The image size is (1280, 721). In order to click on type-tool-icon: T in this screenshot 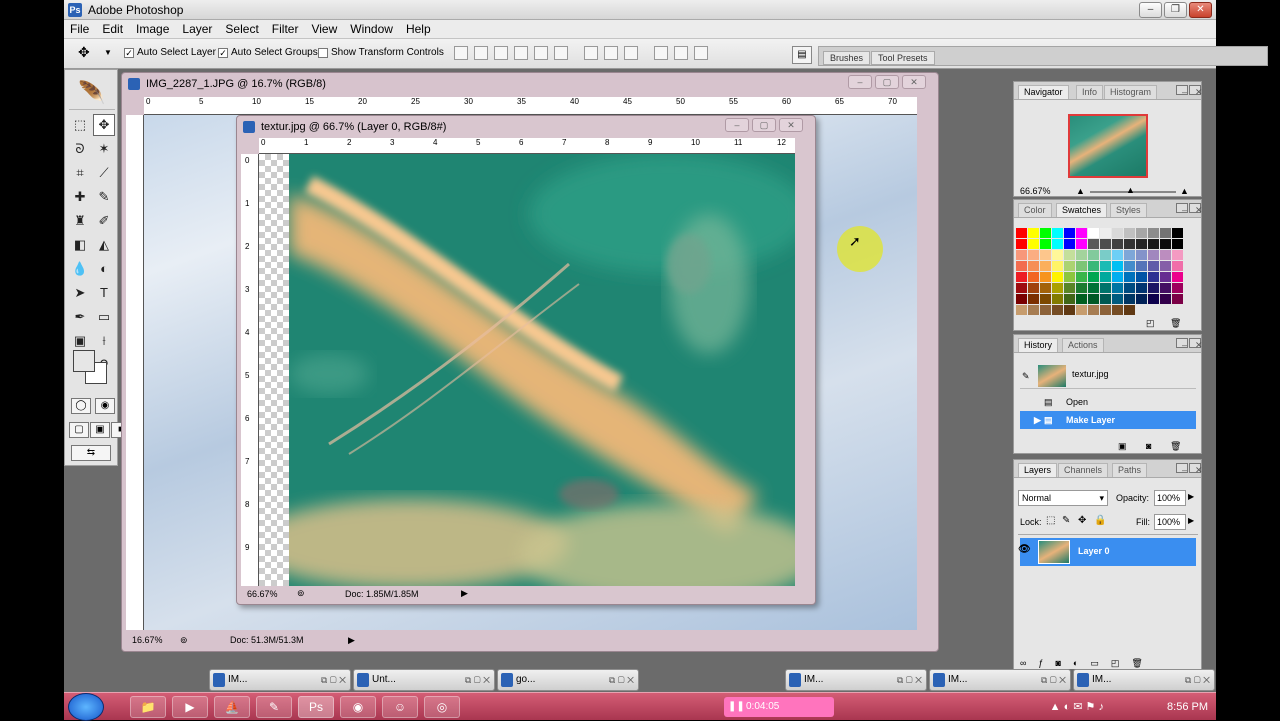, I will do `click(104, 293)`.